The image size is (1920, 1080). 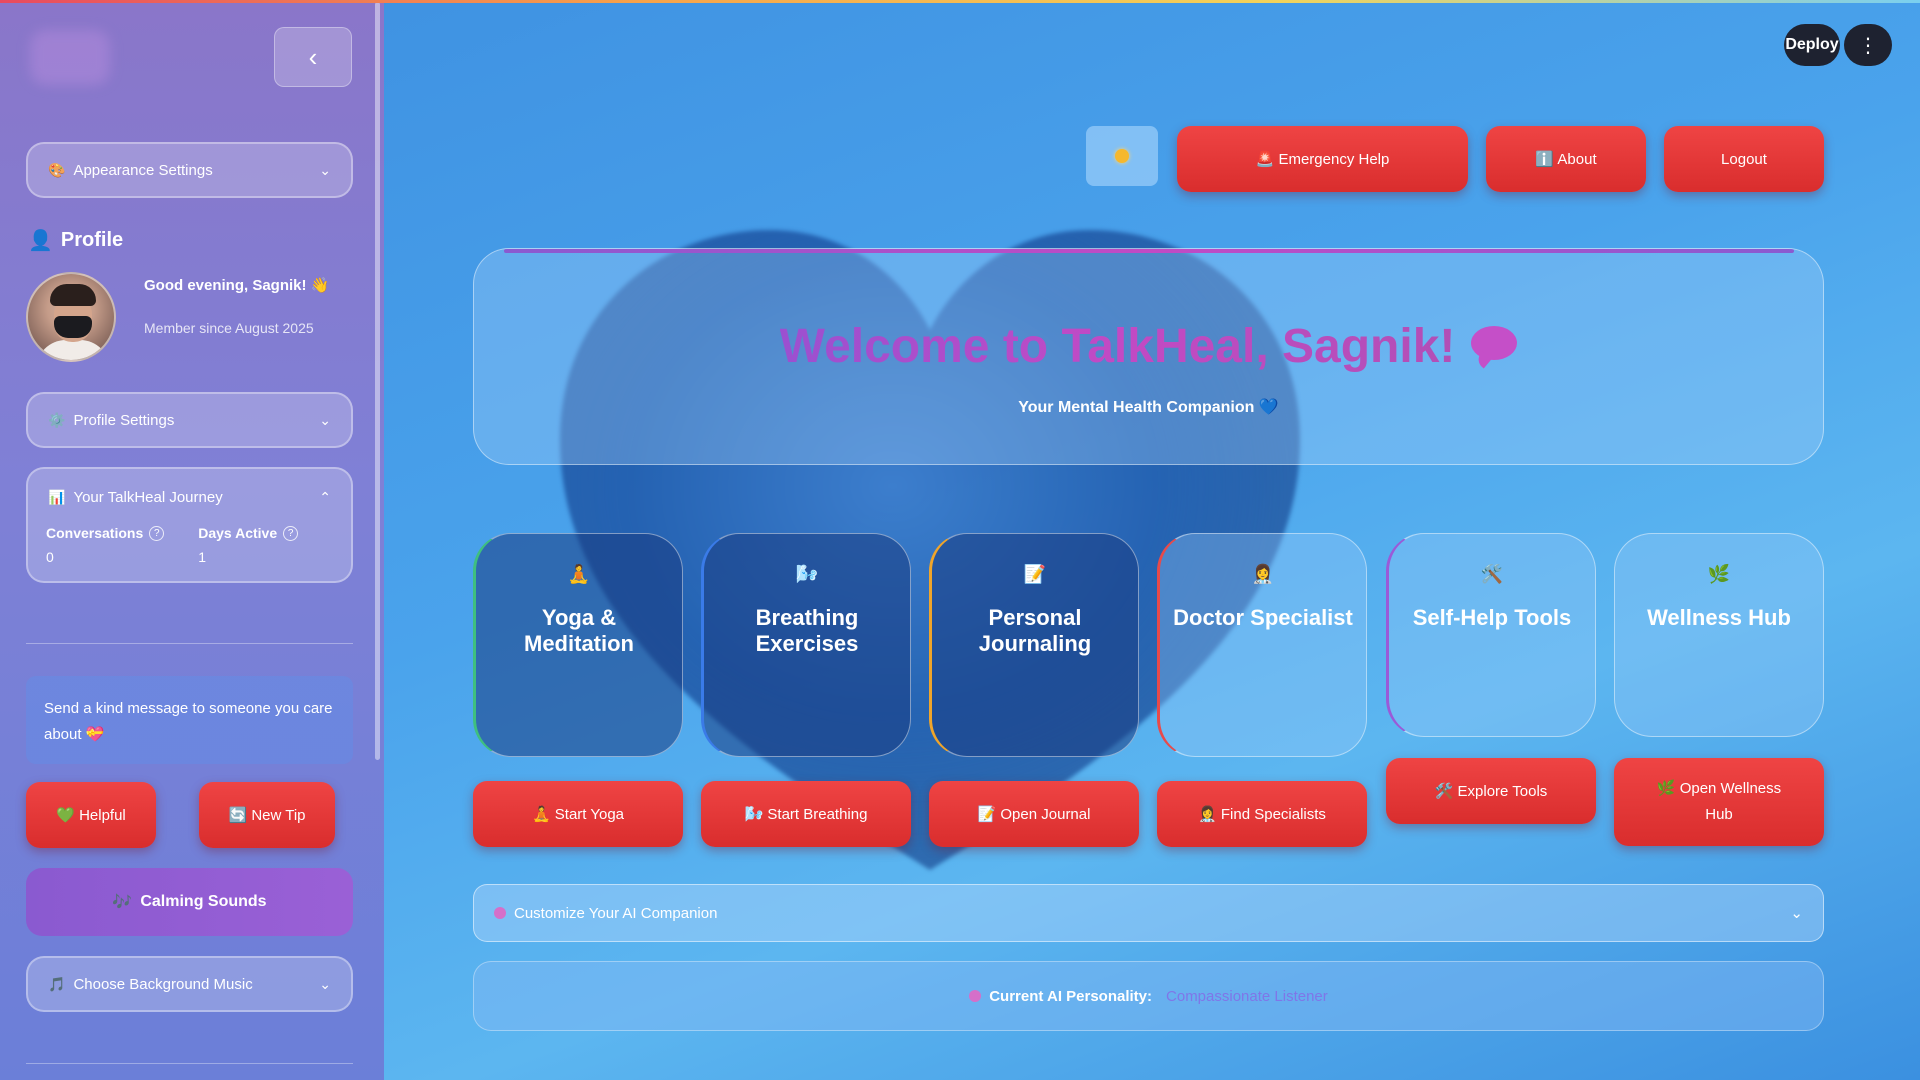 What do you see at coordinates (189, 420) in the screenshot?
I see `profile-settings-expander: ⚙️ Profile Settings ⌄` at bounding box center [189, 420].